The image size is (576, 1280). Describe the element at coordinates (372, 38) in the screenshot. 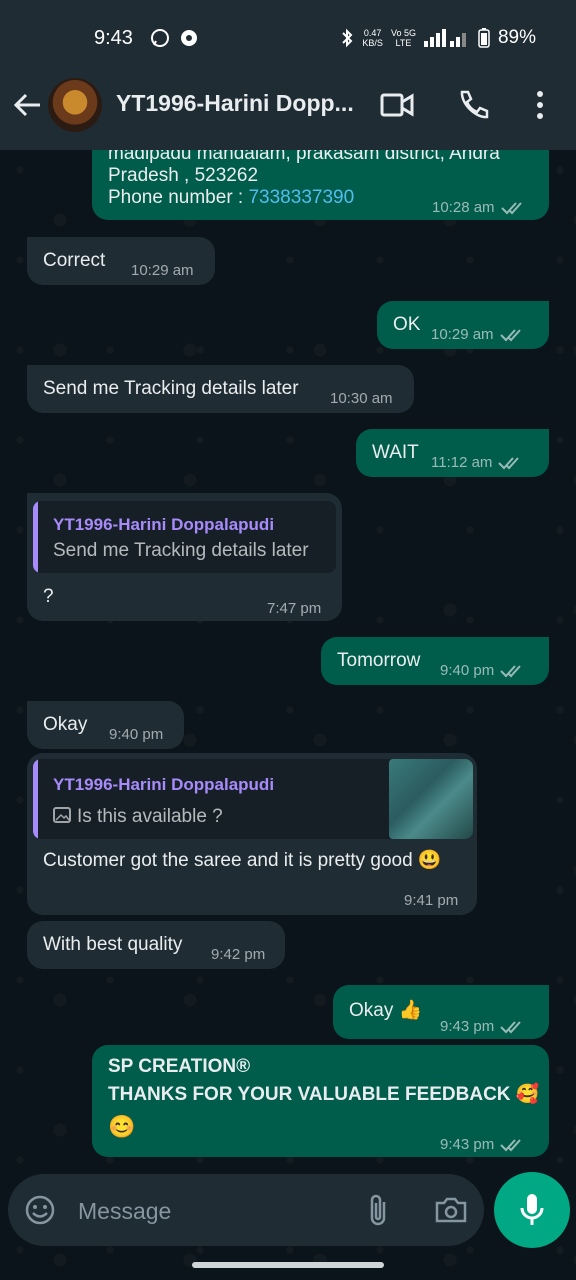

I see `data-speed: 0.47 KB/S` at that location.